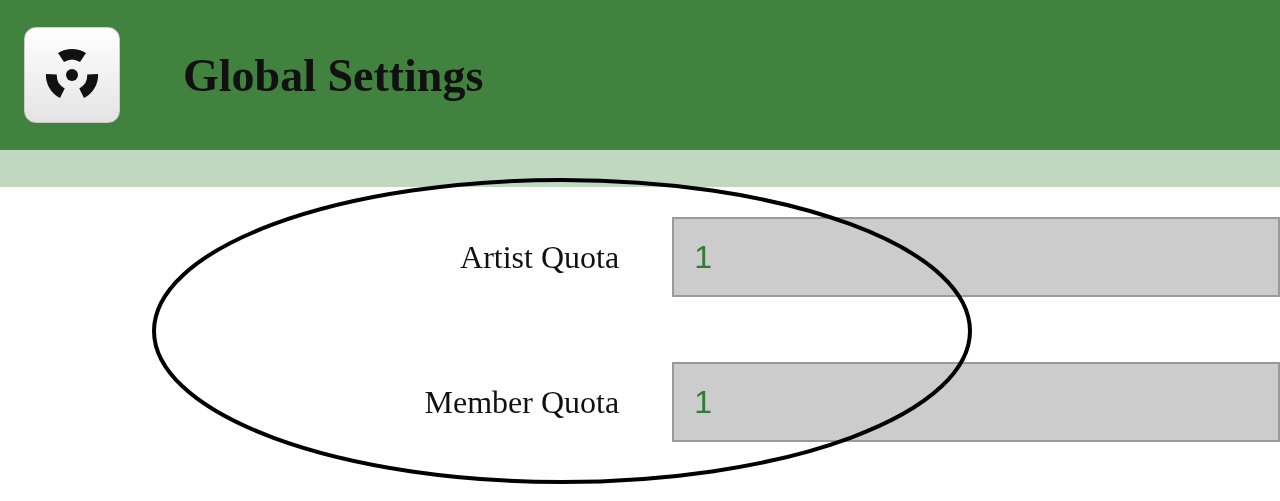  Describe the element at coordinates (539, 257) in the screenshot. I see `field-label: Artist Quota` at that location.